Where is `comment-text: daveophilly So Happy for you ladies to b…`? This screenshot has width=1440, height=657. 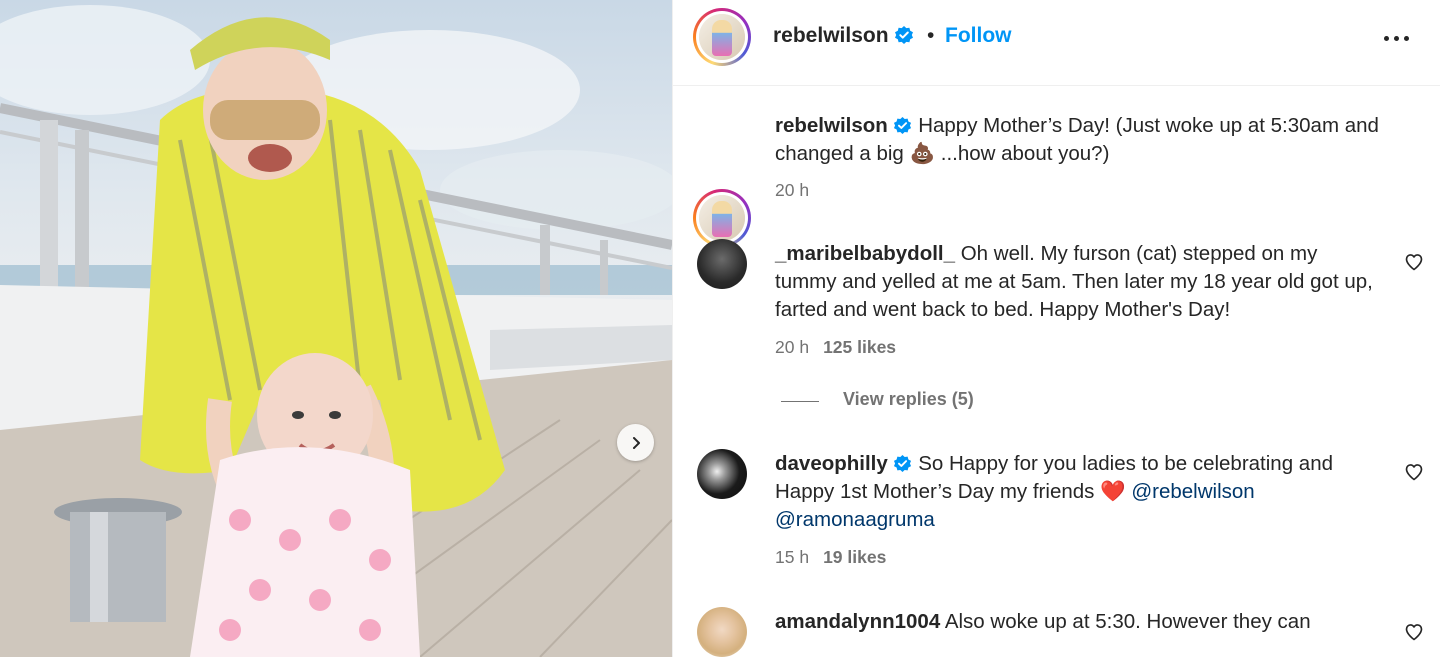
comment-text: daveophilly So Happy for you ladies to b… is located at coordinates (1085, 492).